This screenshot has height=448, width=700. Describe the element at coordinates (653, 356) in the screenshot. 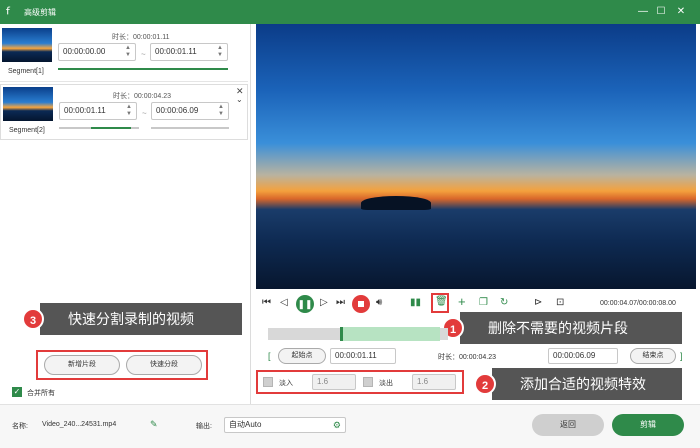

I see `set-end-button: 结束点` at that location.